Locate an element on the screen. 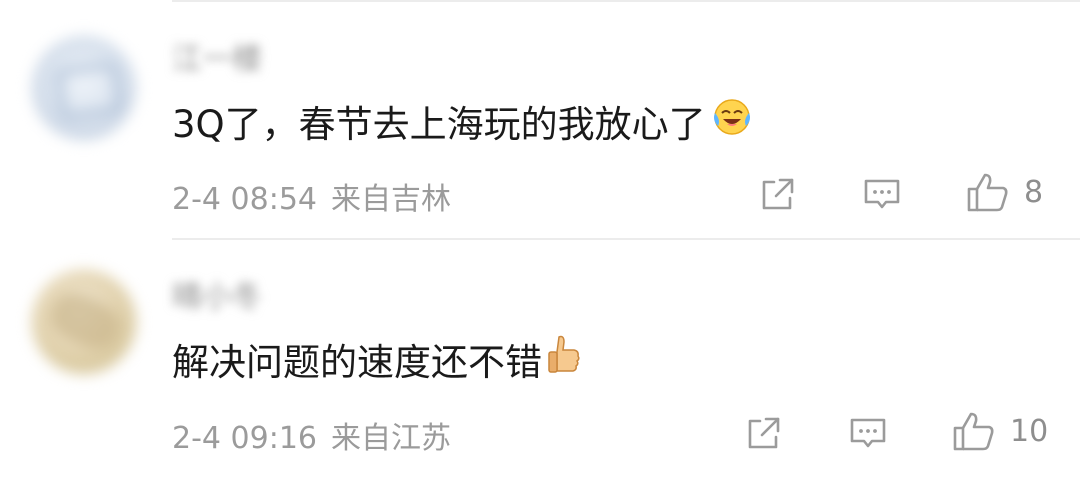  comment-time: 2-4 09:16 is located at coordinates (244, 438).